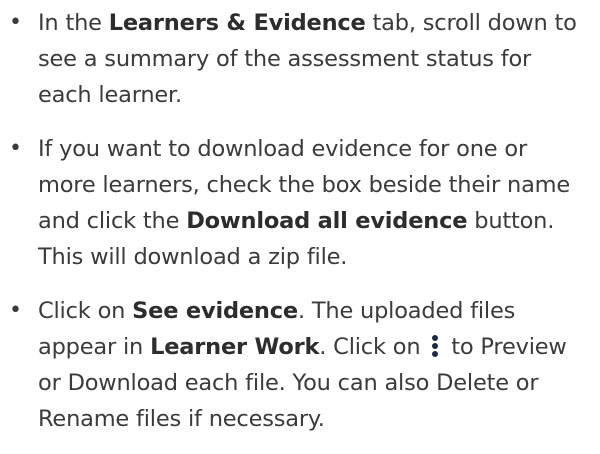 Image resolution: width=600 pixels, height=454 pixels. I want to click on bold-term-see-evidence: See evidence, so click(215, 311).